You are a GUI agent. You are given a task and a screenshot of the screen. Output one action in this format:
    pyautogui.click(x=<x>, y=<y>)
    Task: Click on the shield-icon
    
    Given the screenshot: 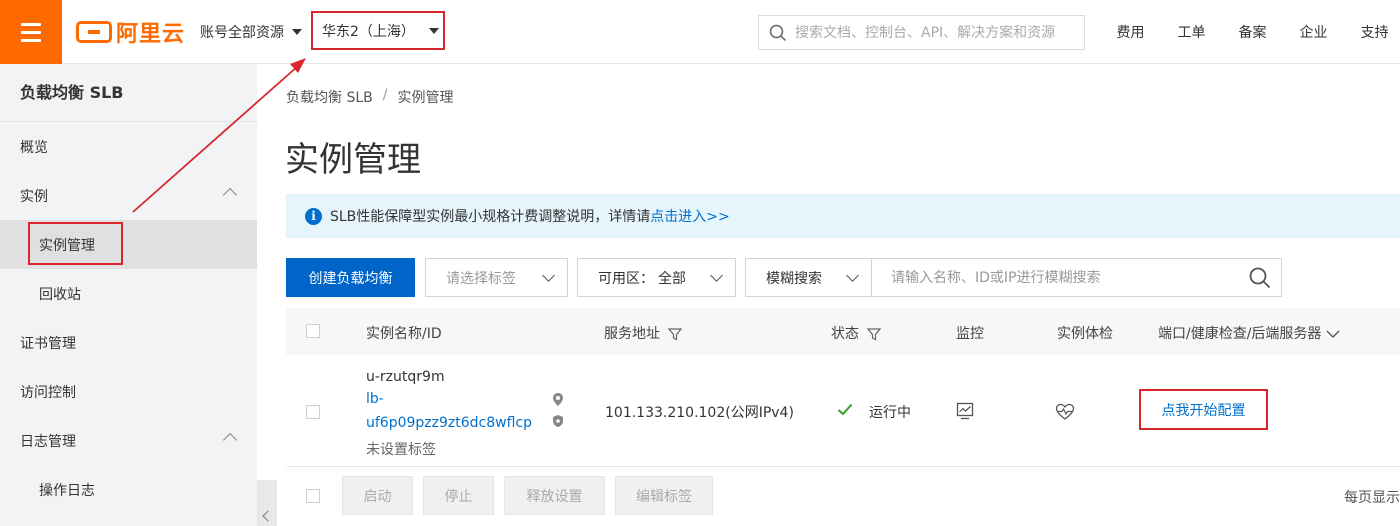 What is the action you would take?
    pyautogui.click(x=558, y=421)
    